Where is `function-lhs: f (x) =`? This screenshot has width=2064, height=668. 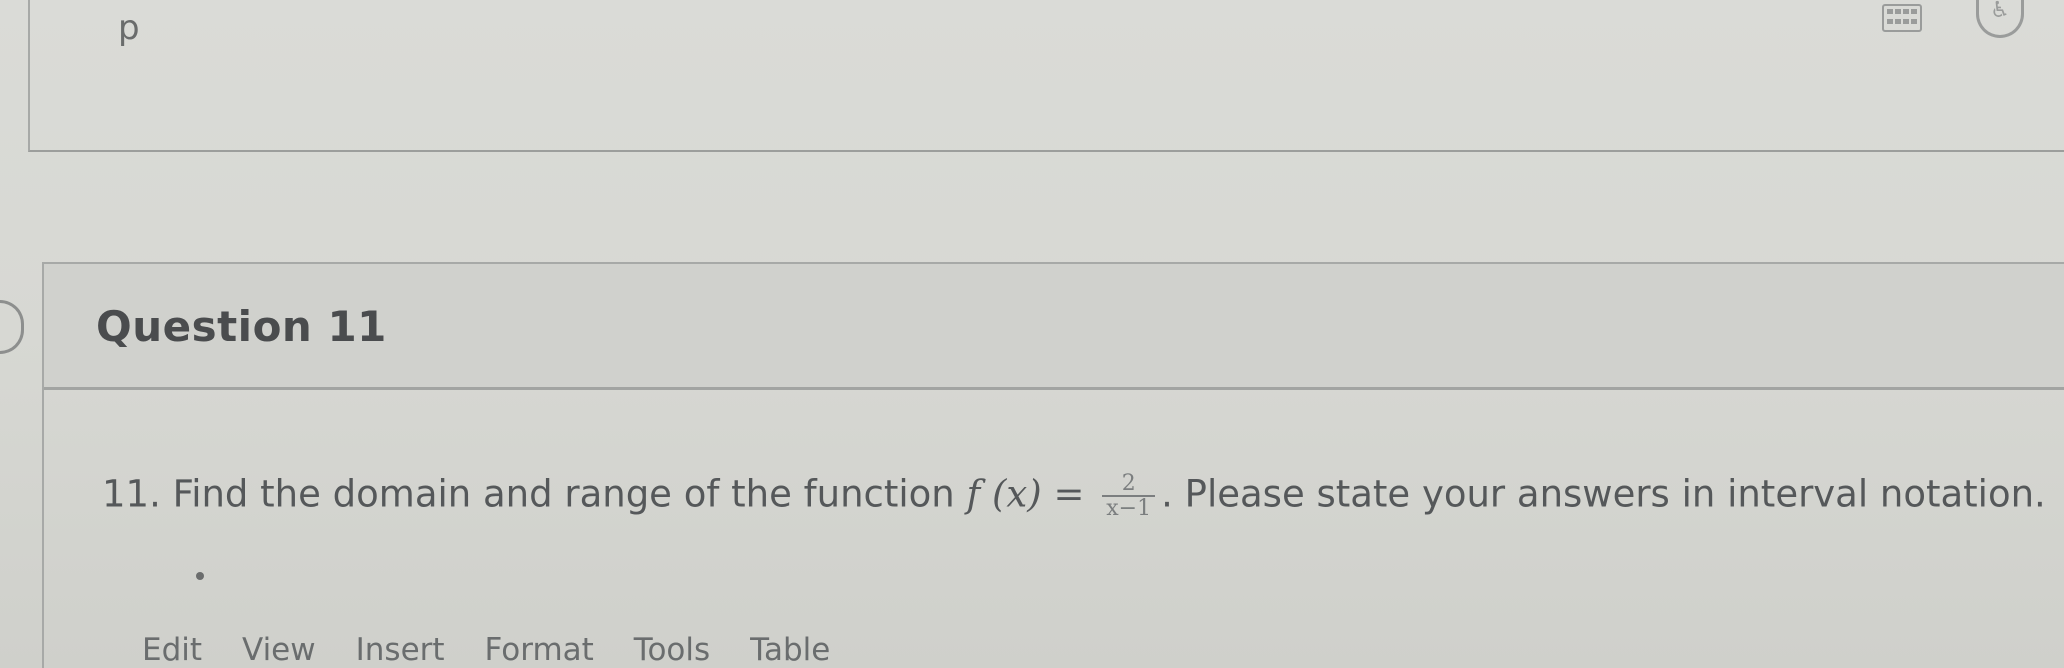
function-lhs: f (x) = is located at coordinates (1025, 494).